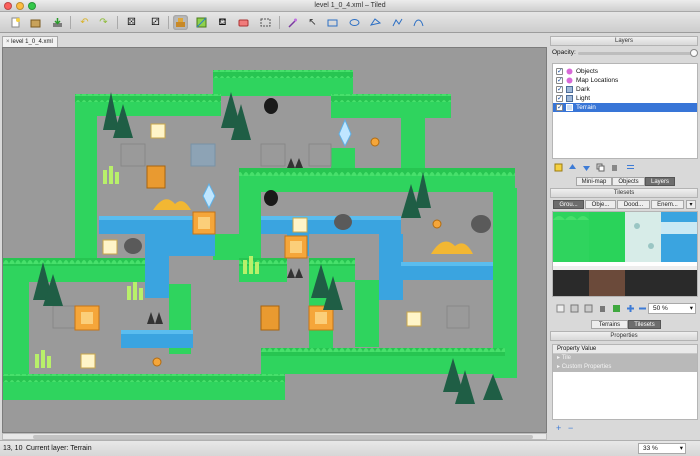 Image resolution: width=700 pixels, height=456 pixels. What do you see at coordinates (630, 308) in the screenshot?
I see `add-tiles-icon` at bounding box center [630, 308].